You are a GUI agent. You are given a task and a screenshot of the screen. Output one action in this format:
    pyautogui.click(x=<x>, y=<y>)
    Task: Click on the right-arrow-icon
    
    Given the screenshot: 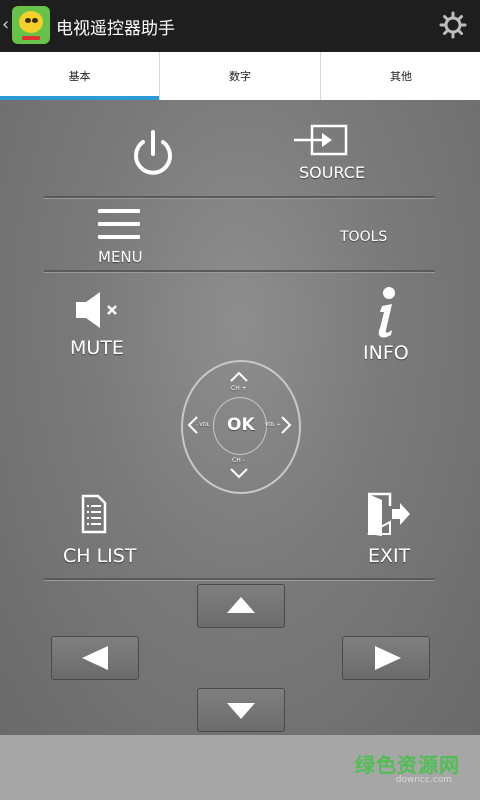 What is the action you would take?
    pyautogui.click(x=388, y=658)
    